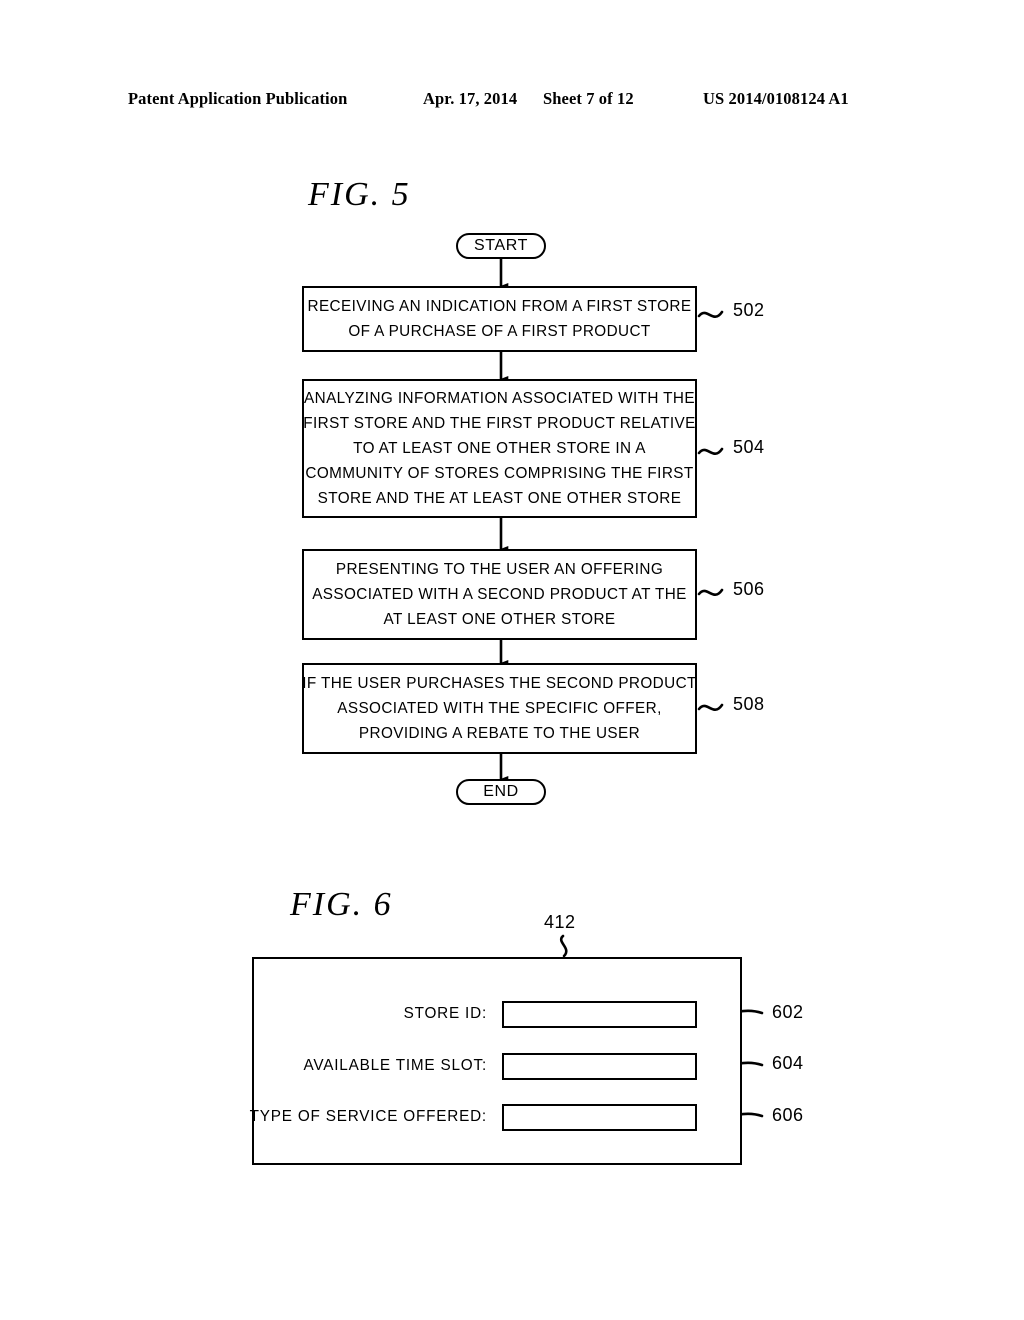  What do you see at coordinates (749, 310) in the screenshot?
I see `reference-numeral-502: 502` at bounding box center [749, 310].